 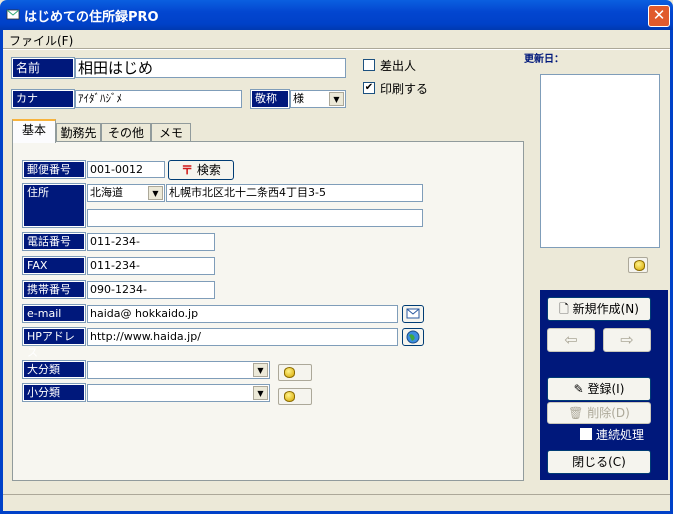 I want to click on globe-icon, so click(x=413, y=337).